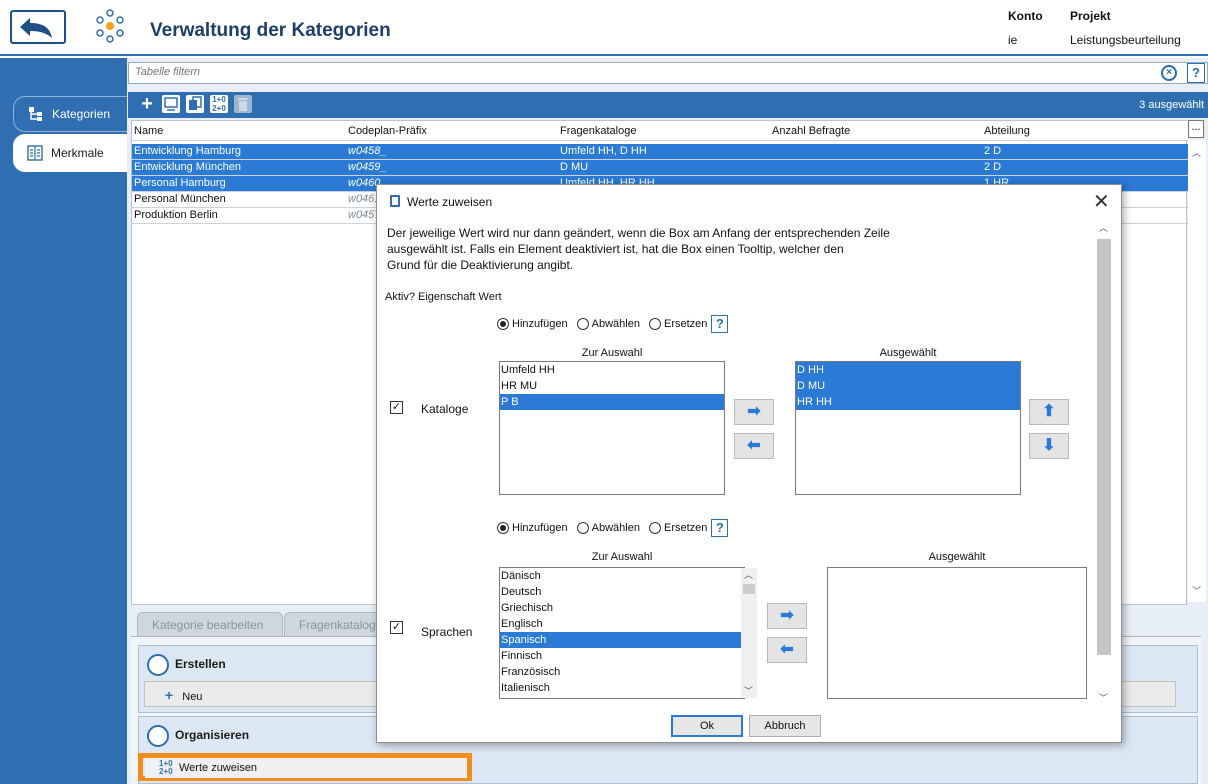 The image size is (1208, 784). What do you see at coordinates (188, 167) in the screenshot?
I see `cell-name: Entwicklung München` at bounding box center [188, 167].